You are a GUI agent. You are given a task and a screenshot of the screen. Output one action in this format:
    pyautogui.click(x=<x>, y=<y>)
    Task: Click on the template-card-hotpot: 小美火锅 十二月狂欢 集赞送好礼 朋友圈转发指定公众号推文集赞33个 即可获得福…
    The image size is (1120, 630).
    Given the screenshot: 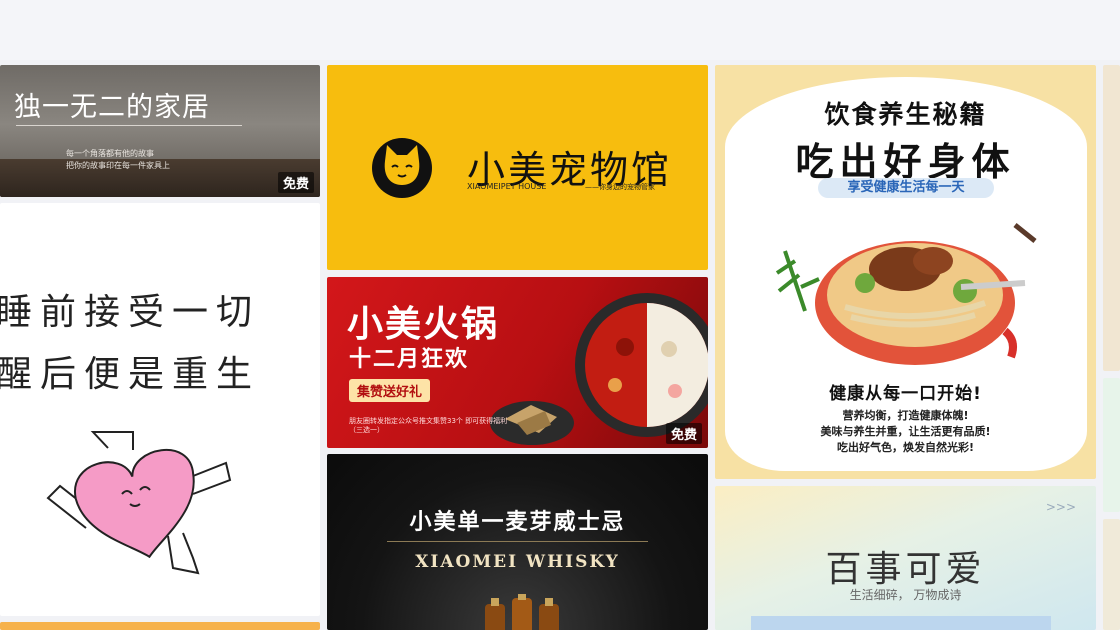 What is the action you would take?
    pyautogui.click(x=517, y=362)
    